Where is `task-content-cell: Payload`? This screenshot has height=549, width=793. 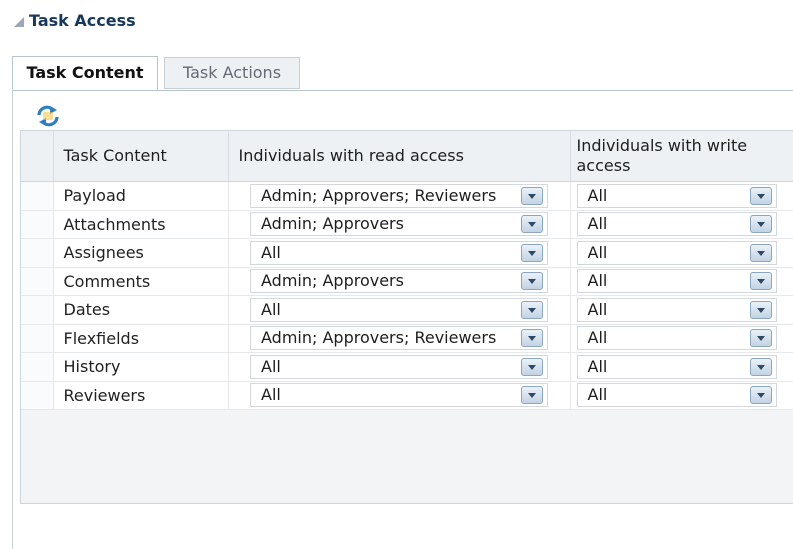
task-content-cell: Payload is located at coordinates (141, 196).